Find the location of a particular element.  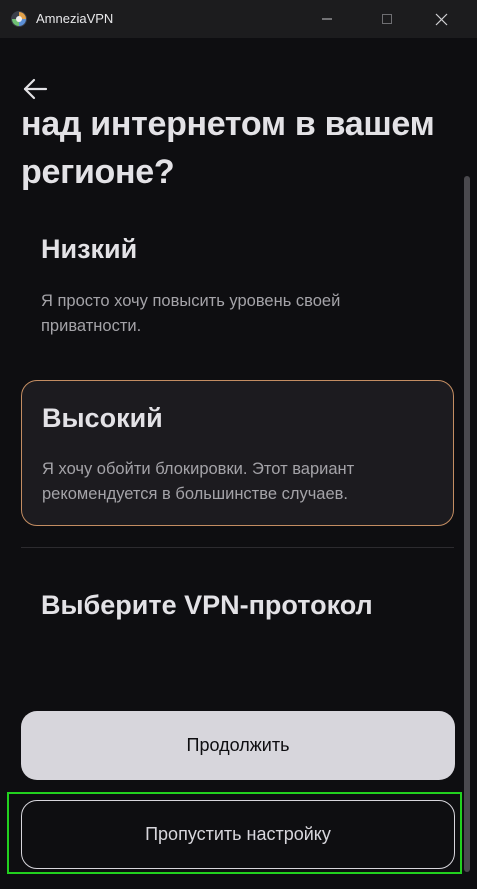

close-button is located at coordinates (441, 19).